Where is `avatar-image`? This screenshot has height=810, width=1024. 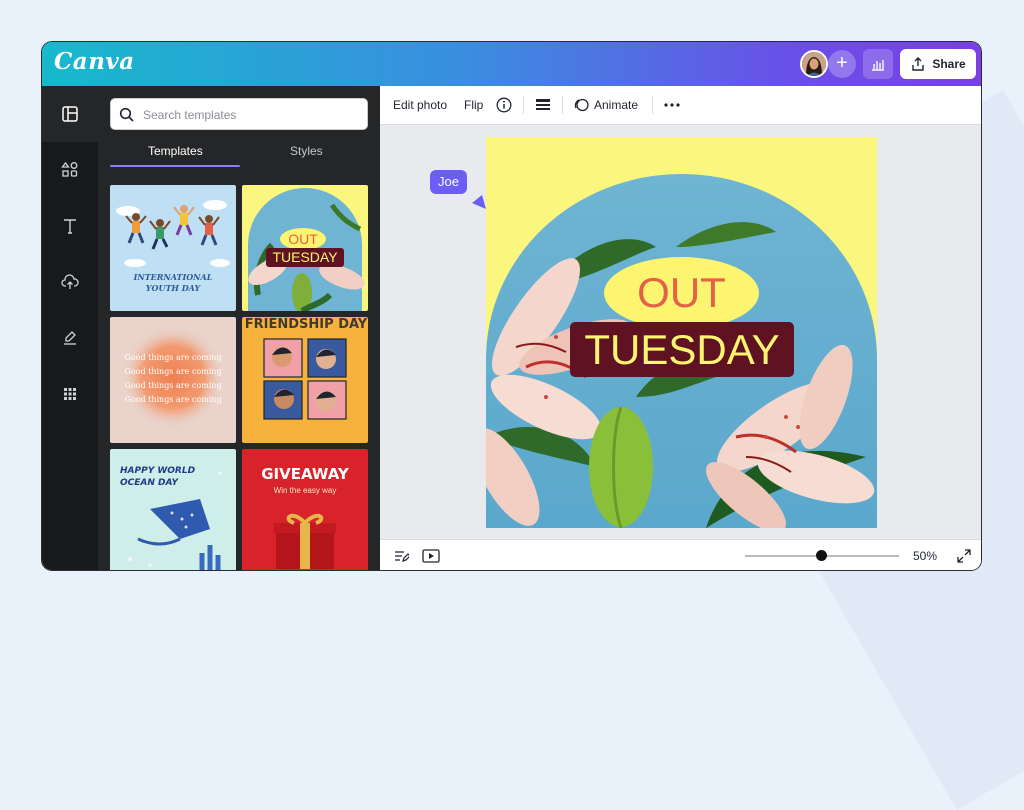
avatar-image is located at coordinates (814, 64).